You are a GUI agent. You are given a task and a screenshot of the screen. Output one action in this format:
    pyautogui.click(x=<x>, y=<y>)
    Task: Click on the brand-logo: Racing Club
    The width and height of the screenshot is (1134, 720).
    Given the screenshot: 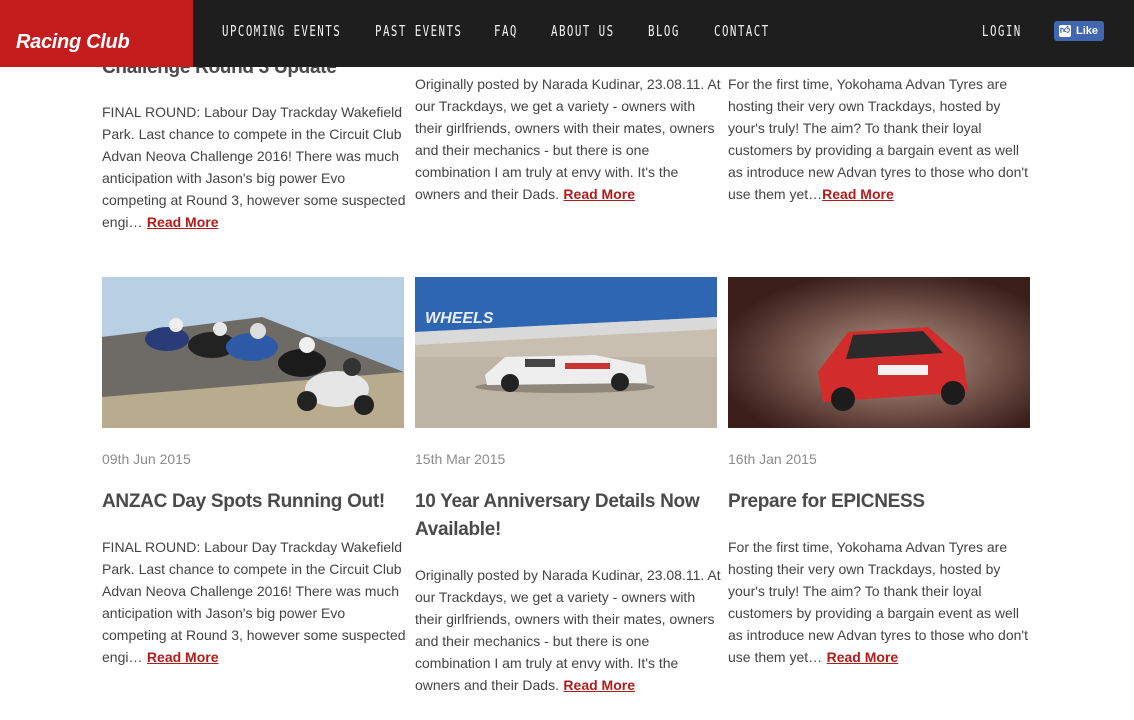 What is the action you would take?
    pyautogui.click(x=96, y=33)
    